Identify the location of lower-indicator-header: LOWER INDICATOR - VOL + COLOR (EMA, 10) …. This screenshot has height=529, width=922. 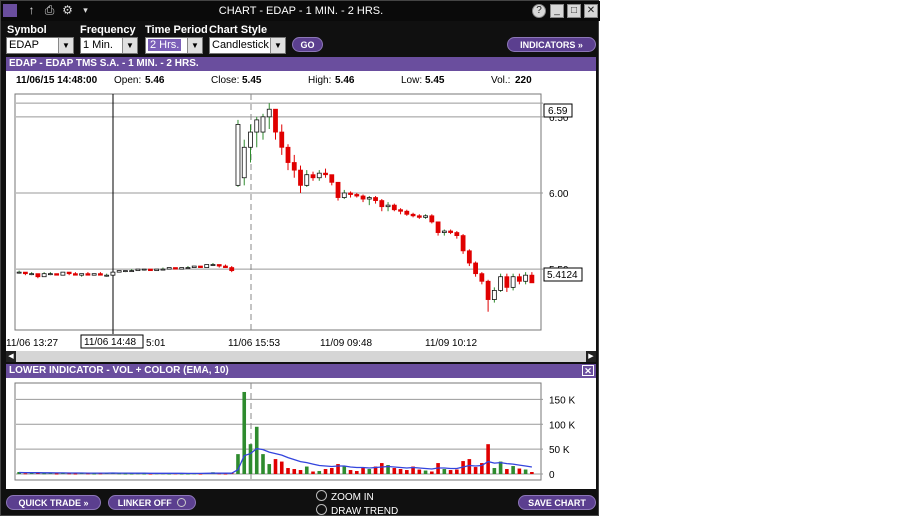
(301, 371).